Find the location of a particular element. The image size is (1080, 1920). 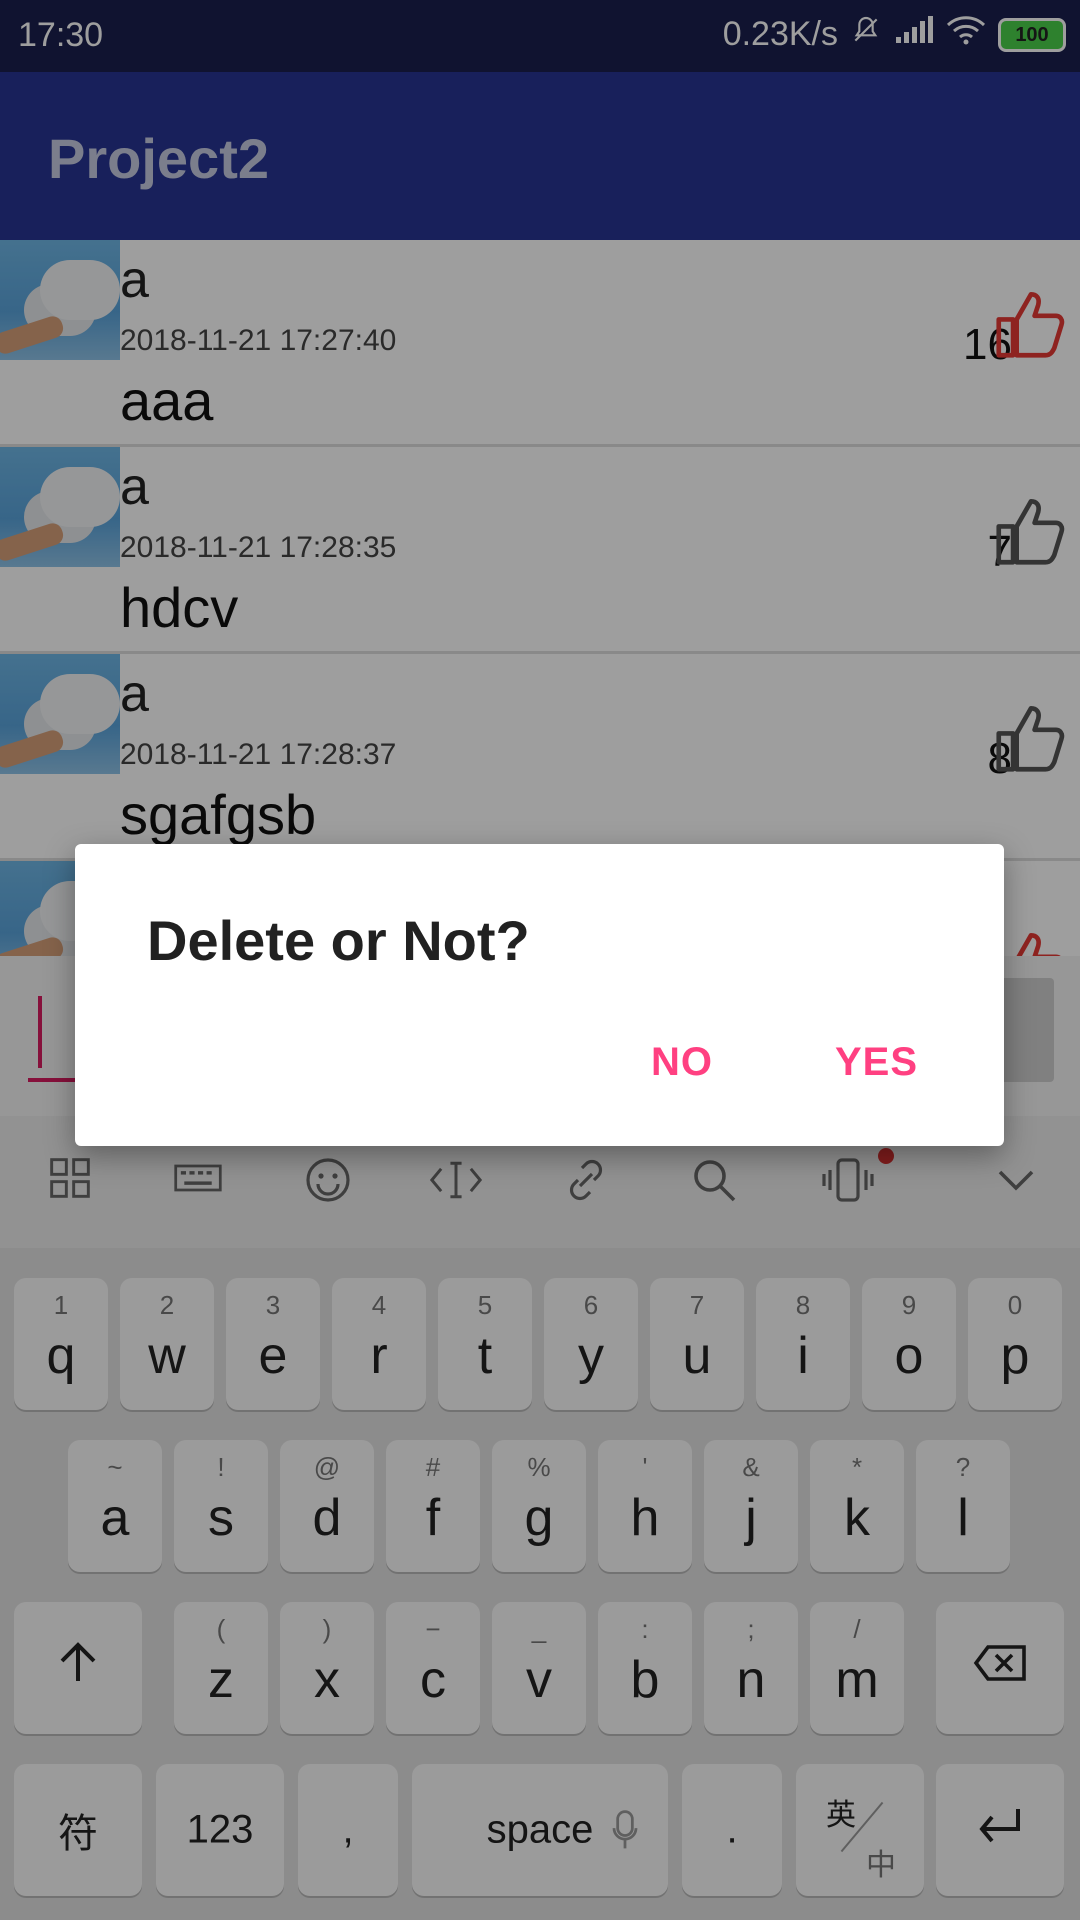

confirm-delete-dialog: Delete or Not? NO YES is located at coordinates (539, 995).